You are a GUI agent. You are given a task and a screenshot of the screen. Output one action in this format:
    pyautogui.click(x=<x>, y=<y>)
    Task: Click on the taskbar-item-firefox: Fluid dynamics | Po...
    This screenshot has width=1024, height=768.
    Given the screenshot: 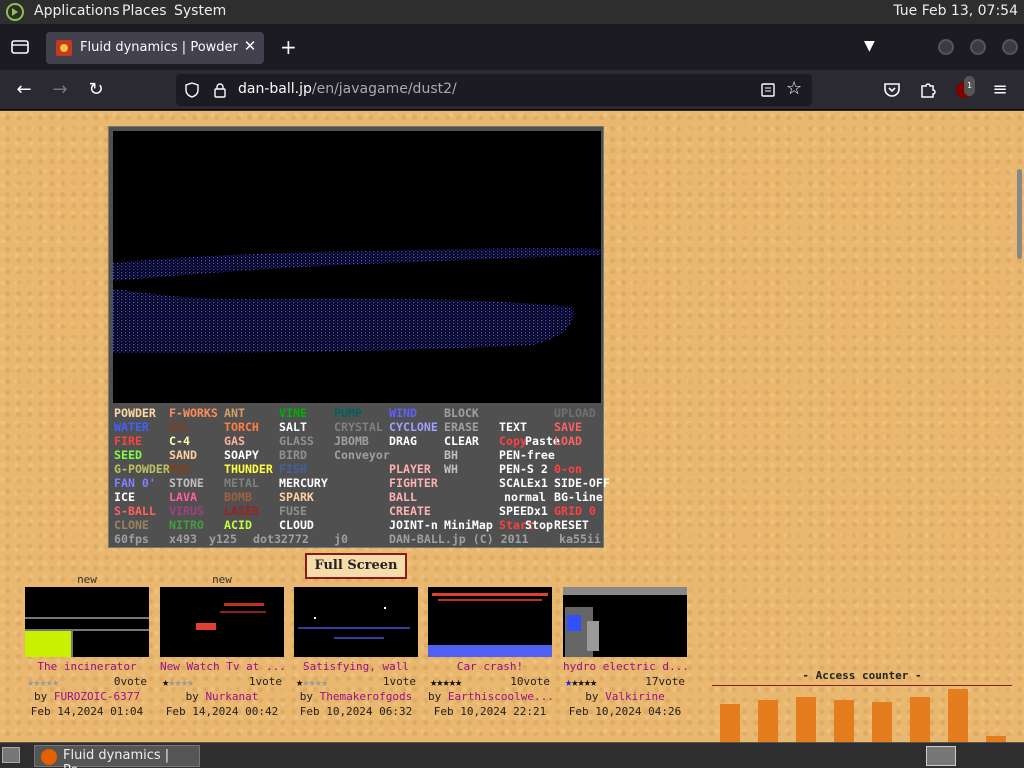 What is the action you would take?
    pyautogui.click(x=117, y=756)
    